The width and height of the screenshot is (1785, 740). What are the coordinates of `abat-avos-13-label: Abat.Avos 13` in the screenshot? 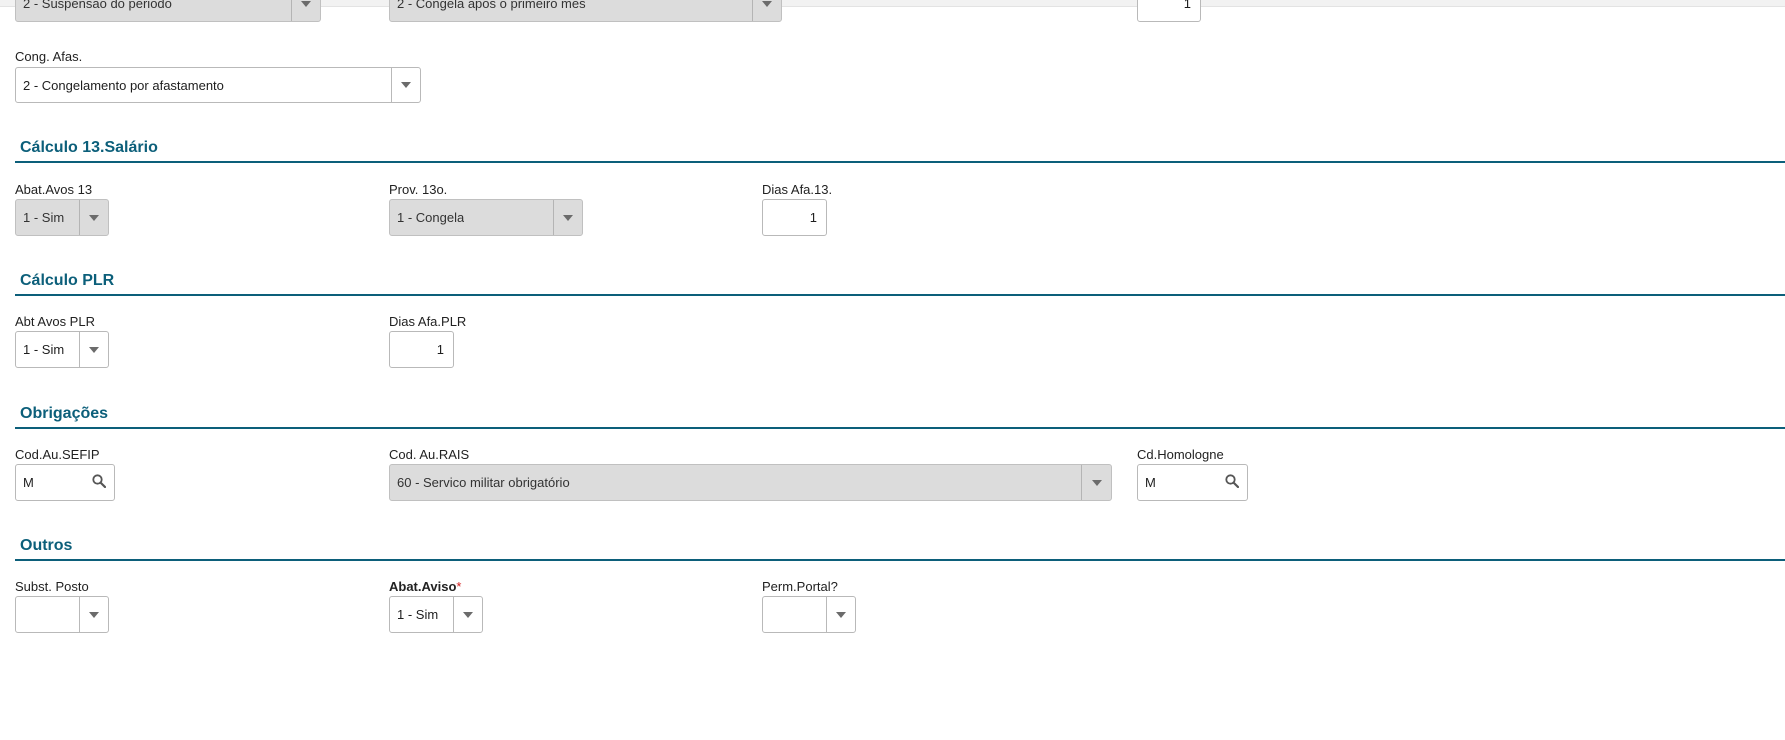 It's located at (54, 189).